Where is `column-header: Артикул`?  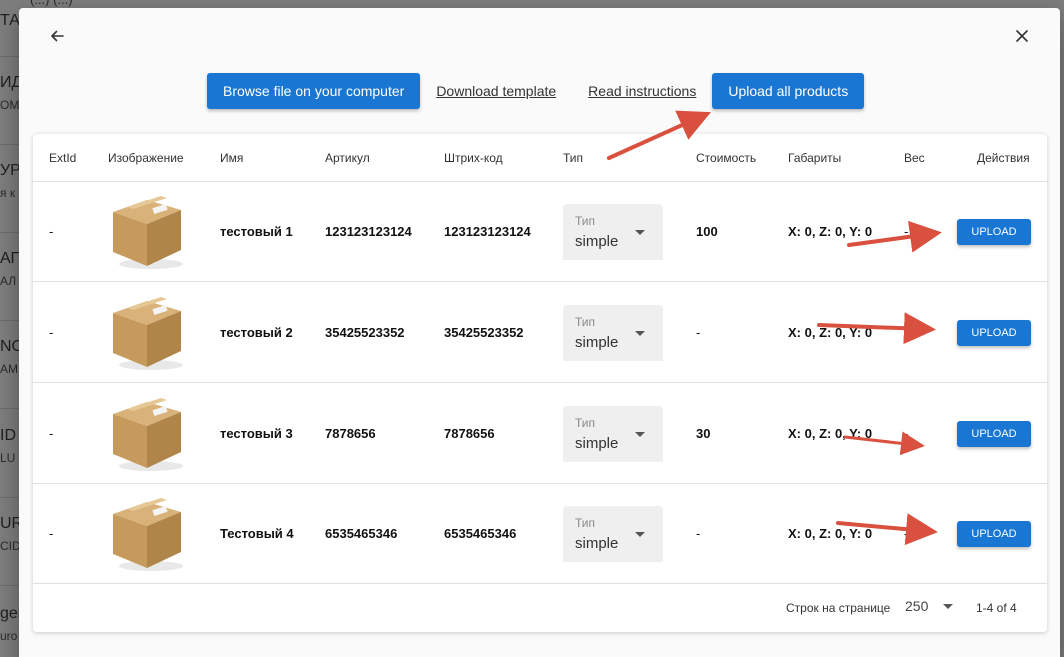
column-header: Артикул is located at coordinates (347, 158).